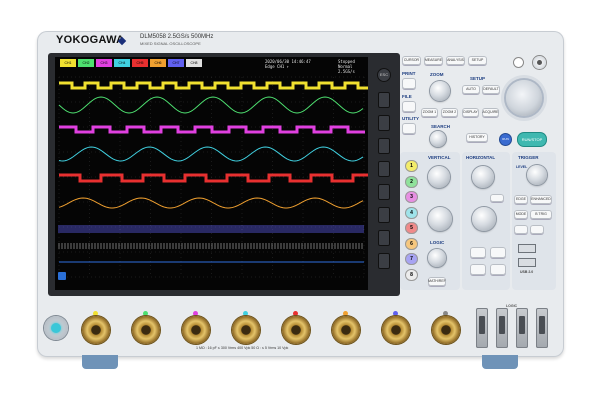  I want to click on channel-tab-7: CH7, so click(176, 63).